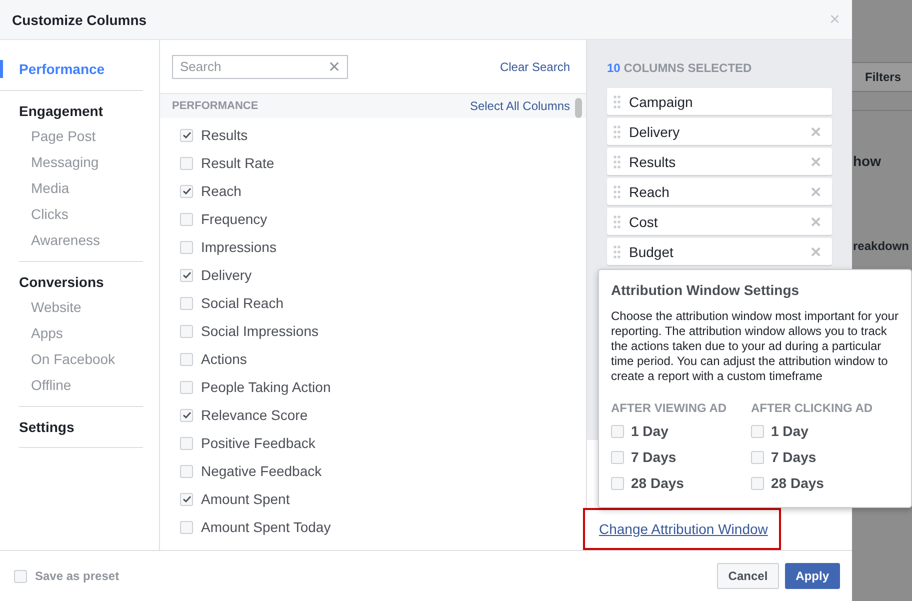 The height and width of the screenshot is (601, 912). I want to click on window-title: Customize Columns, so click(79, 20).